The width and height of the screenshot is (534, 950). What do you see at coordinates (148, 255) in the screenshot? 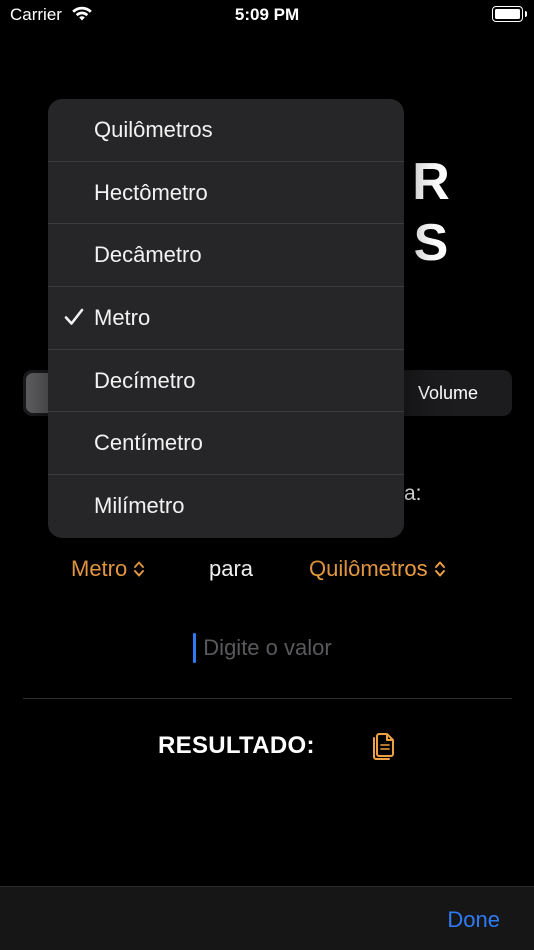
I see `menu-item-label: Decâmetro` at bounding box center [148, 255].